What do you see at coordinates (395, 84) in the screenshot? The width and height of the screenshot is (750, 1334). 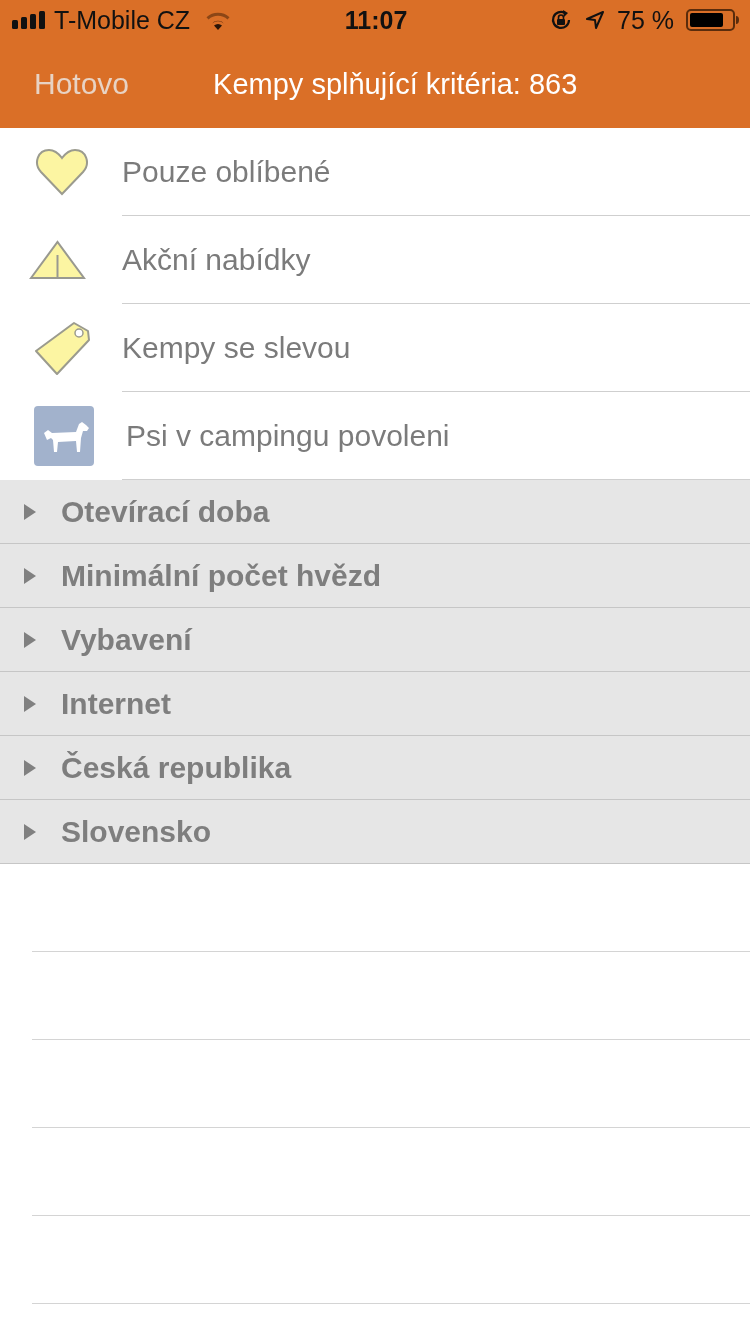 I see `nav-title: Kempy splňující kritéria: 863` at bounding box center [395, 84].